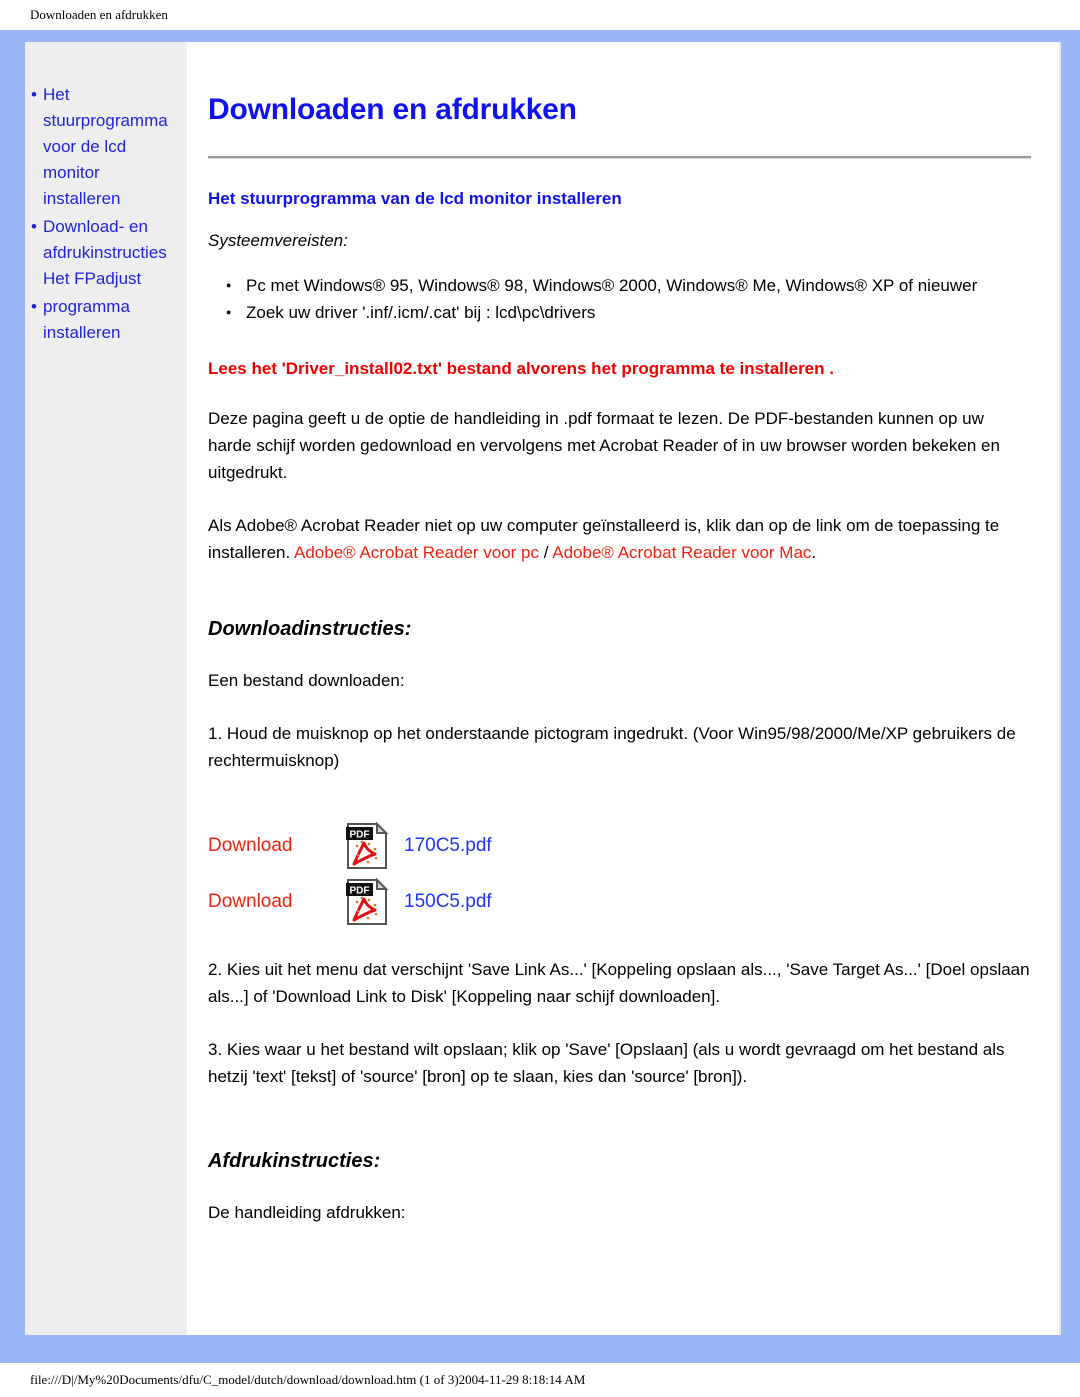 This screenshot has width=1080, height=1397. Describe the element at coordinates (448, 846) in the screenshot. I see `pdf-file-name: 170C5.pdf` at that location.